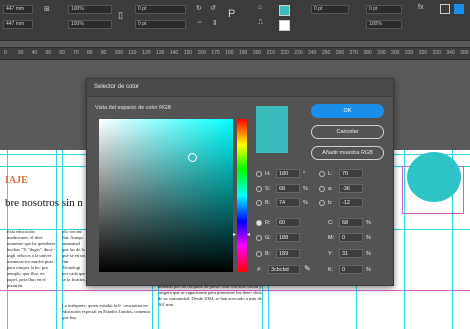  I want to click on r-field: 60, so click(288, 222).